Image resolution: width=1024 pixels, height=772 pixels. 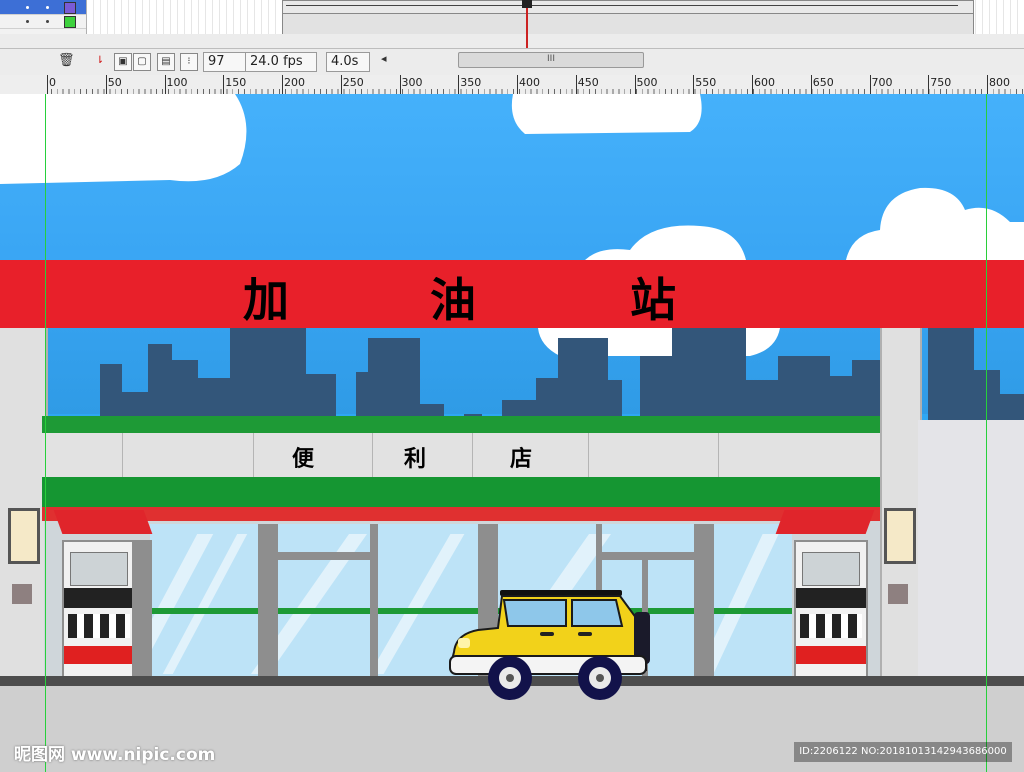 I want to click on timeline-panel, so click(x=512, y=24).